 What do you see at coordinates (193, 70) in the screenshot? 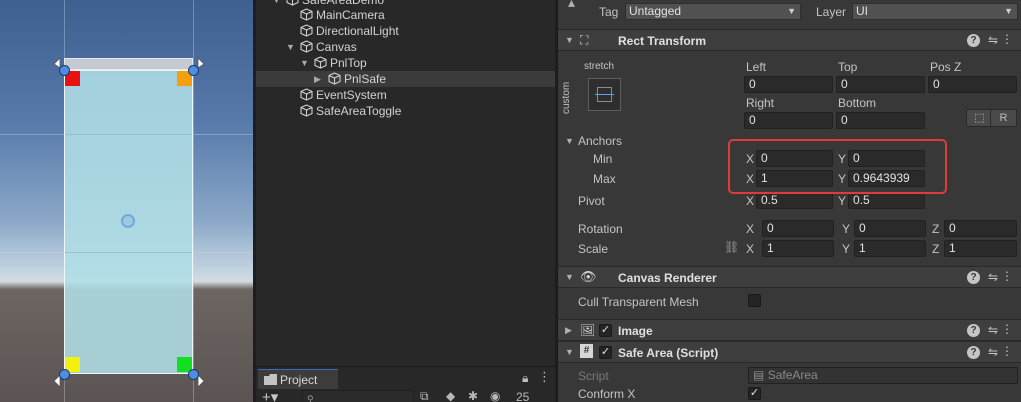
I see `rect-handle-top-right` at bounding box center [193, 70].